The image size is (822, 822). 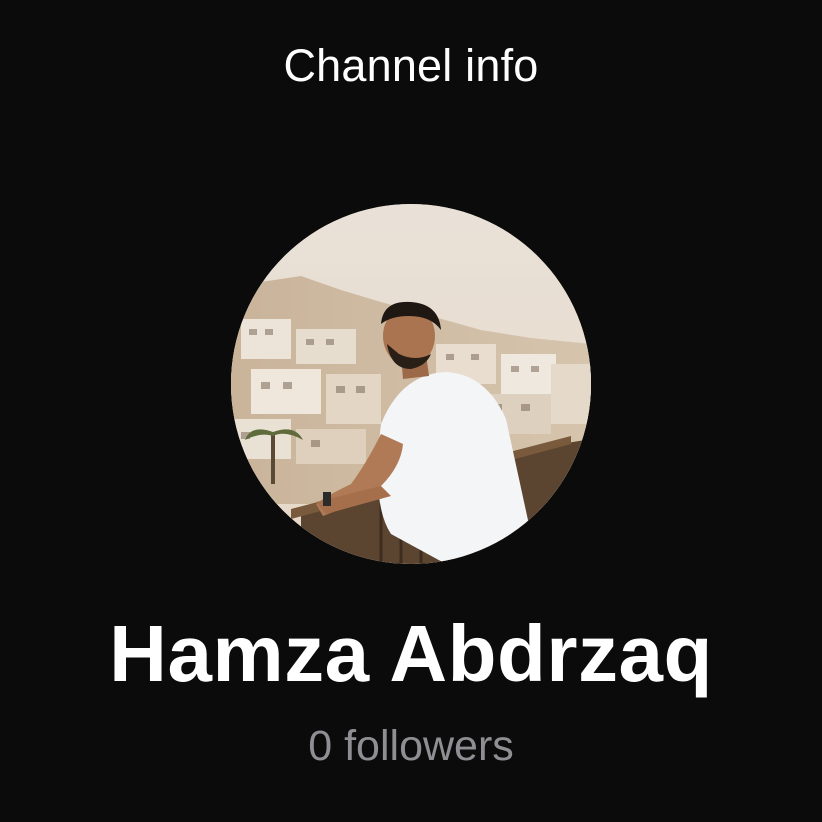 What do you see at coordinates (411, 65) in the screenshot?
I see `page-title: Channel info` at bounding box center [411, 65].